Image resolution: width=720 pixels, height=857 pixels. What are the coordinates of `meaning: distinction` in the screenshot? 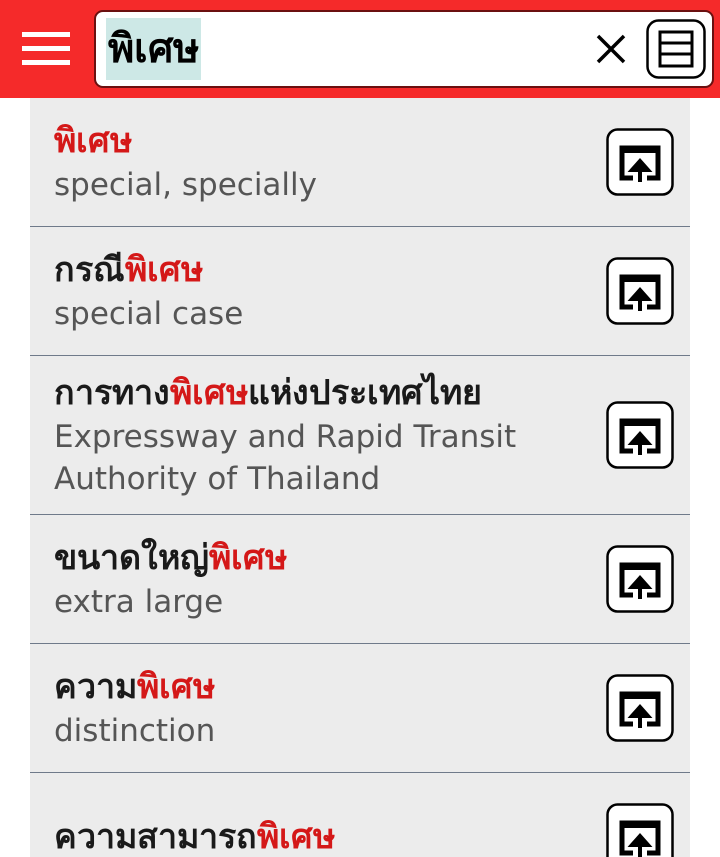 It's located at (135, 731).